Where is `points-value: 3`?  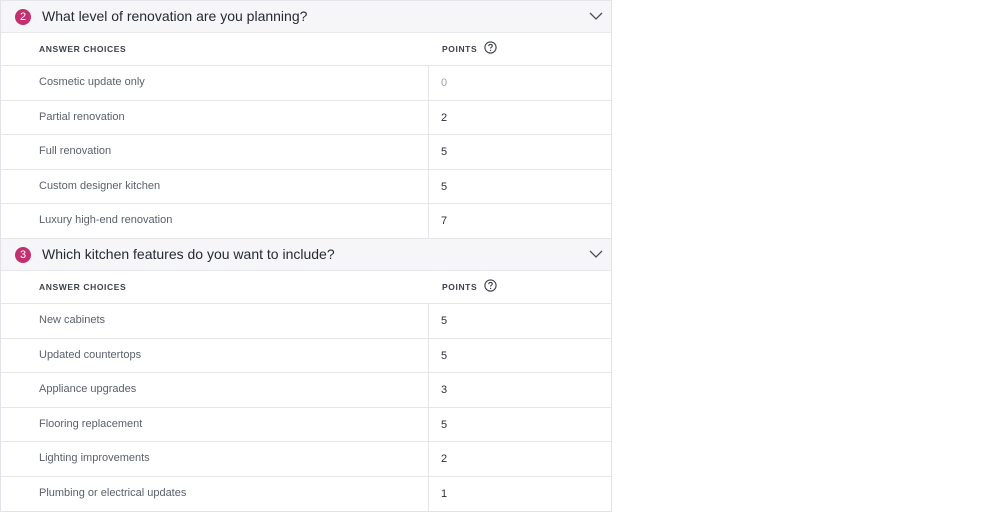 points-value: 3 is located at coordinates (444, 390).